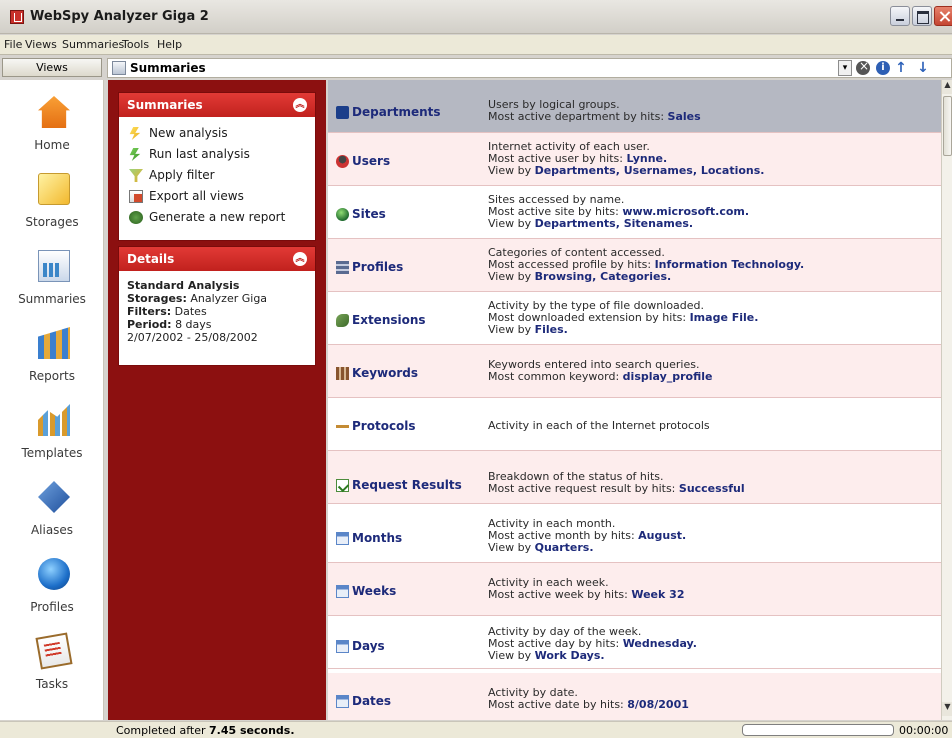  I want to click on keywords-icon, so click(342, 373).